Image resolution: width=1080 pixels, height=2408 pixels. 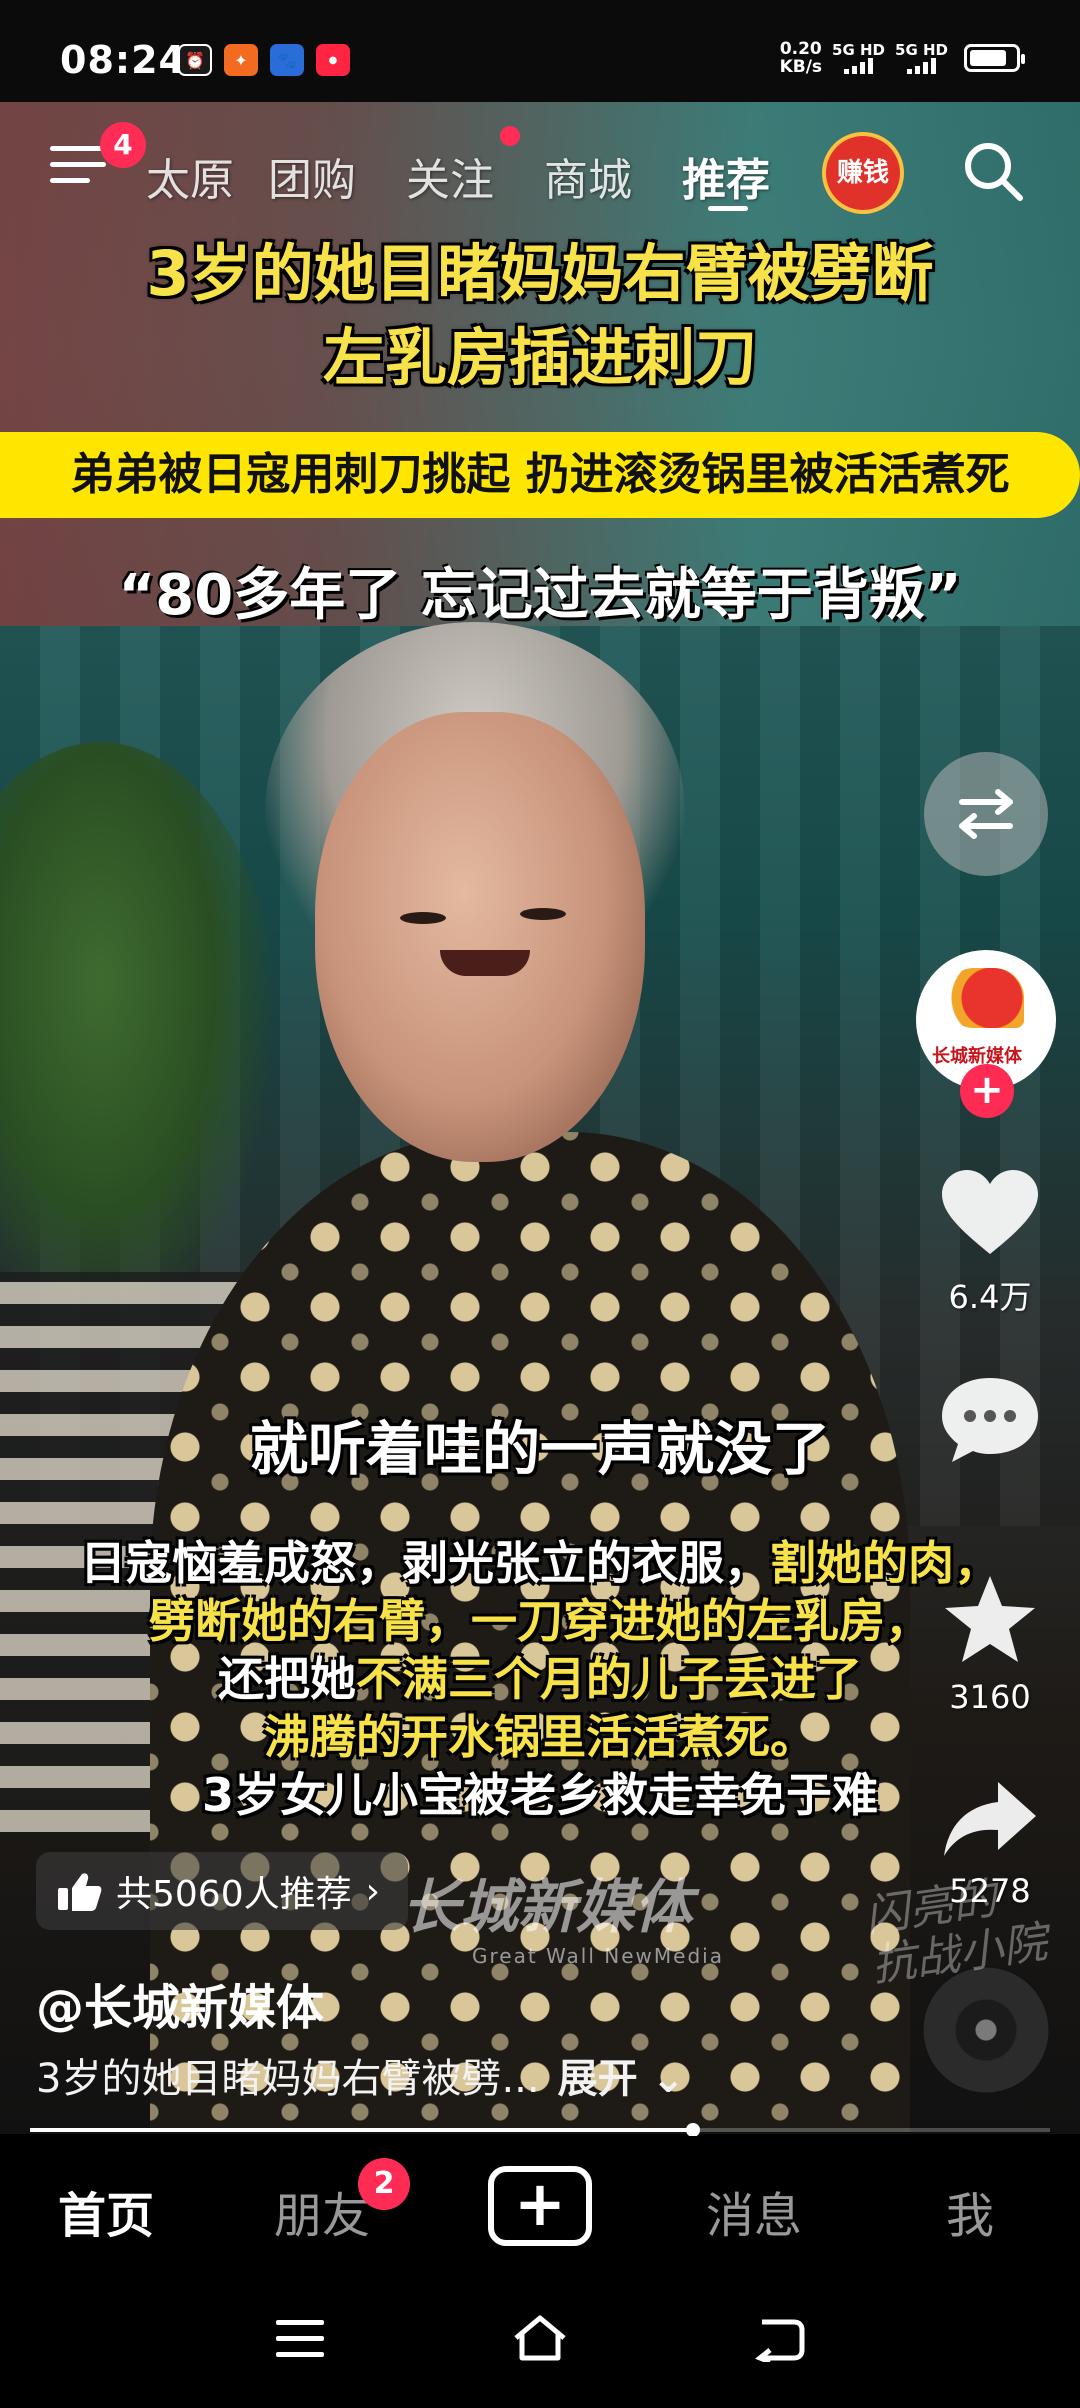 What do you see at coordinates (970, 2211) in the screenshot?
I see `tab-me: 我` at bounding box center [970, 2211].